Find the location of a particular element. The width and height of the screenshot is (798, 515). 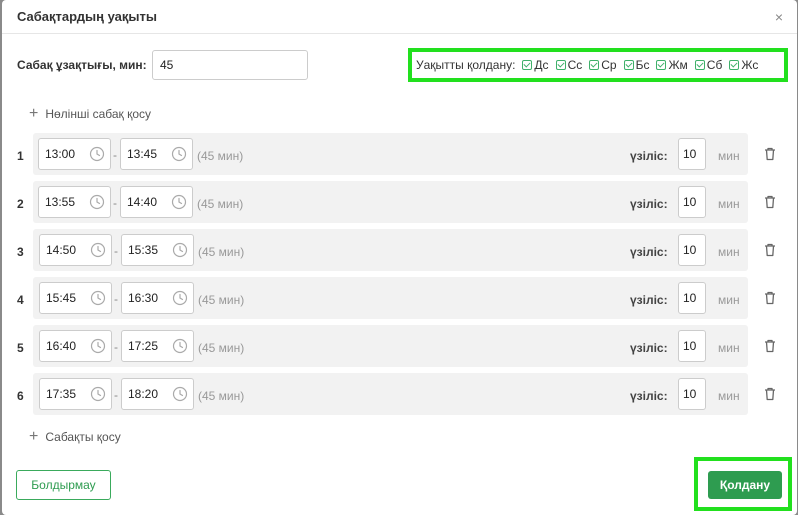

start-time-value: 17:35 is located at coordinates (61, 394).